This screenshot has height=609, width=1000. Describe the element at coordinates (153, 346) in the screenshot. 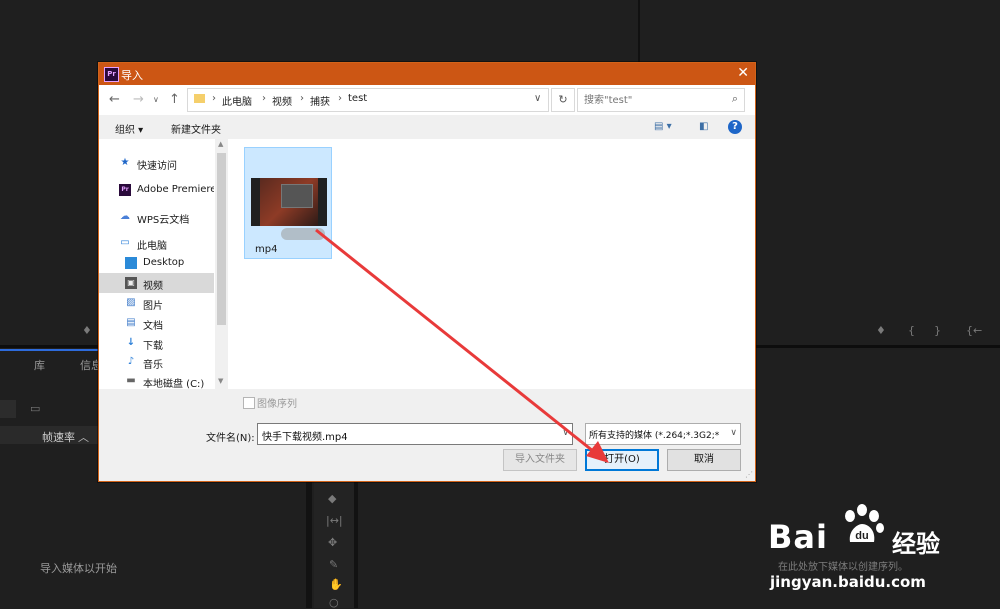

I see `nav-item-label: 下载` at that location.